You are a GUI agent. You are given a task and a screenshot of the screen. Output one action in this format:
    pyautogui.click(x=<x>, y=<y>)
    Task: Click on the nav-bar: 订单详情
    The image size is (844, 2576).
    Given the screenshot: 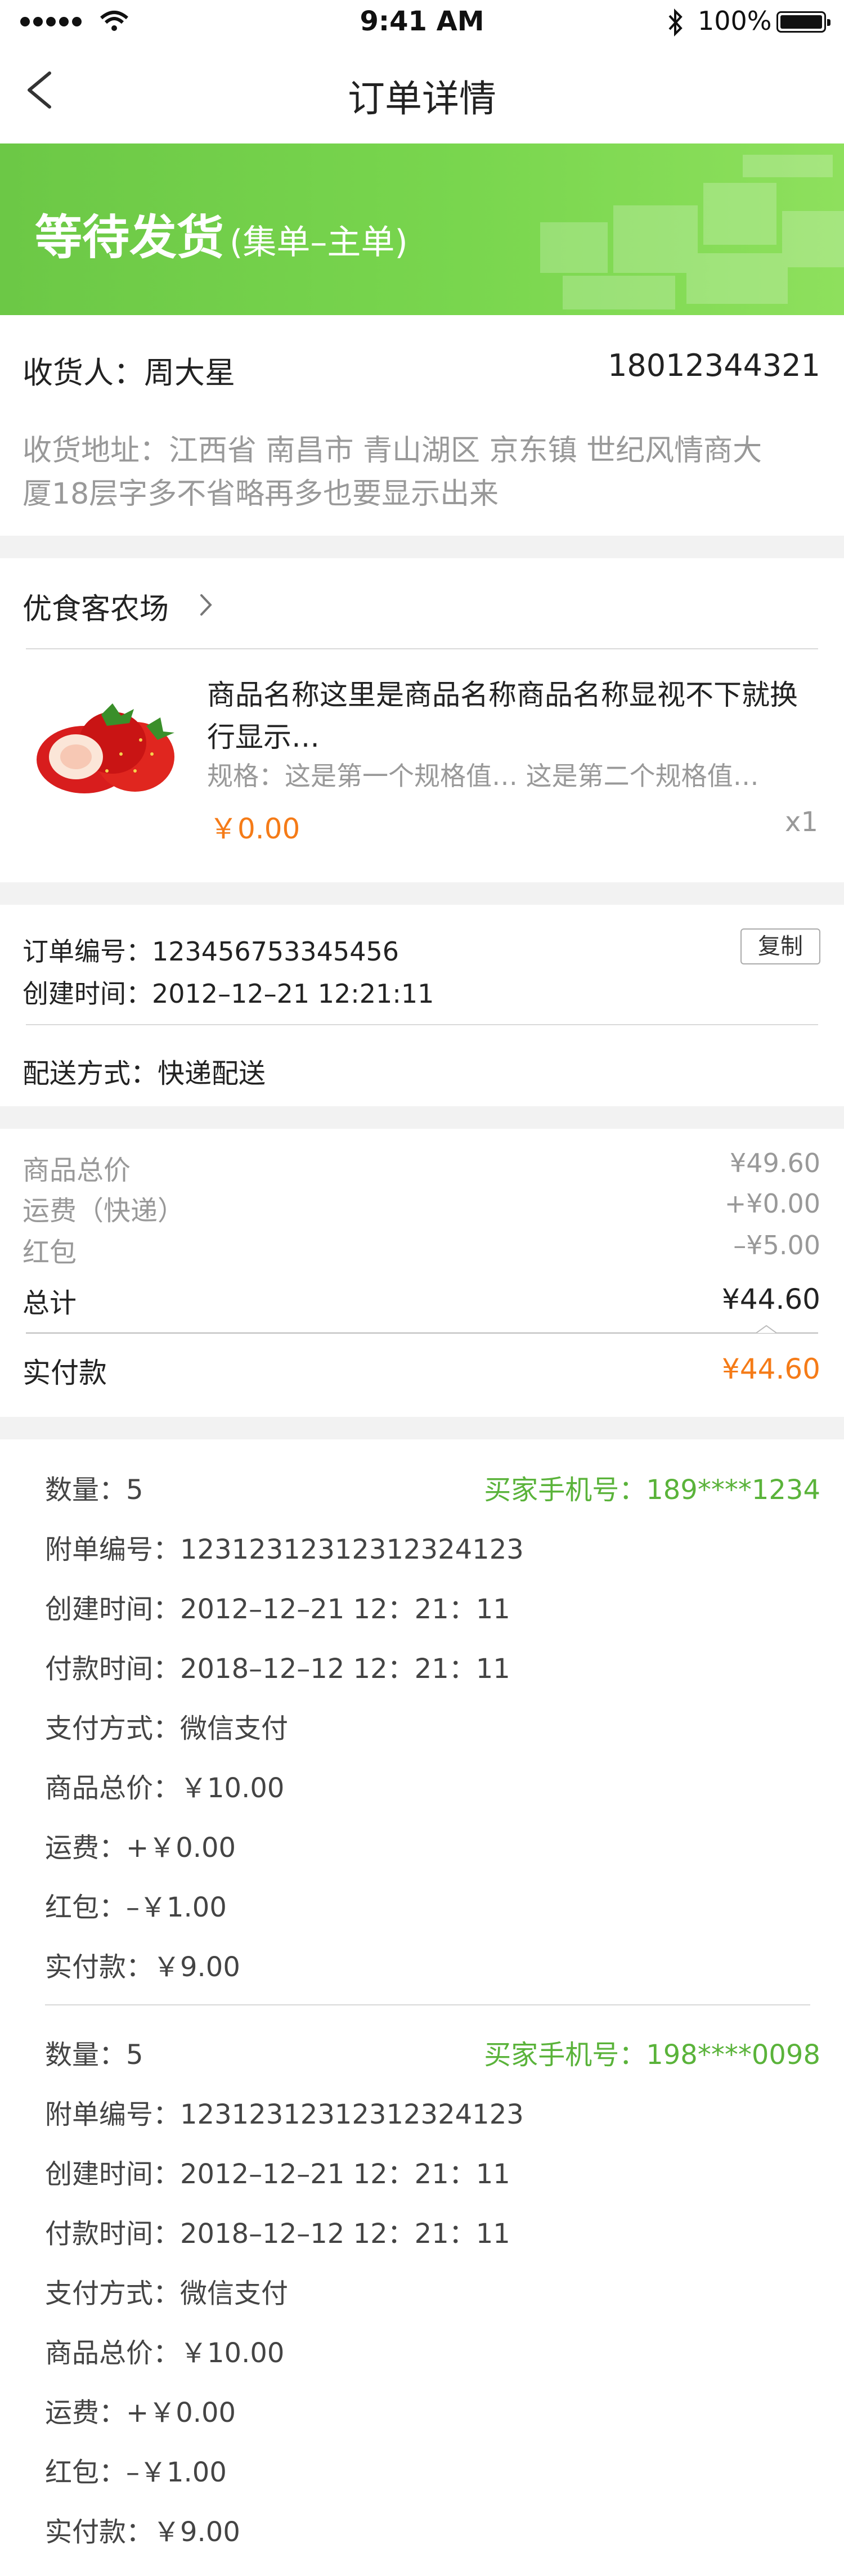 What is the action you would take?
    pyautogui.click(x=422, y=94)
    